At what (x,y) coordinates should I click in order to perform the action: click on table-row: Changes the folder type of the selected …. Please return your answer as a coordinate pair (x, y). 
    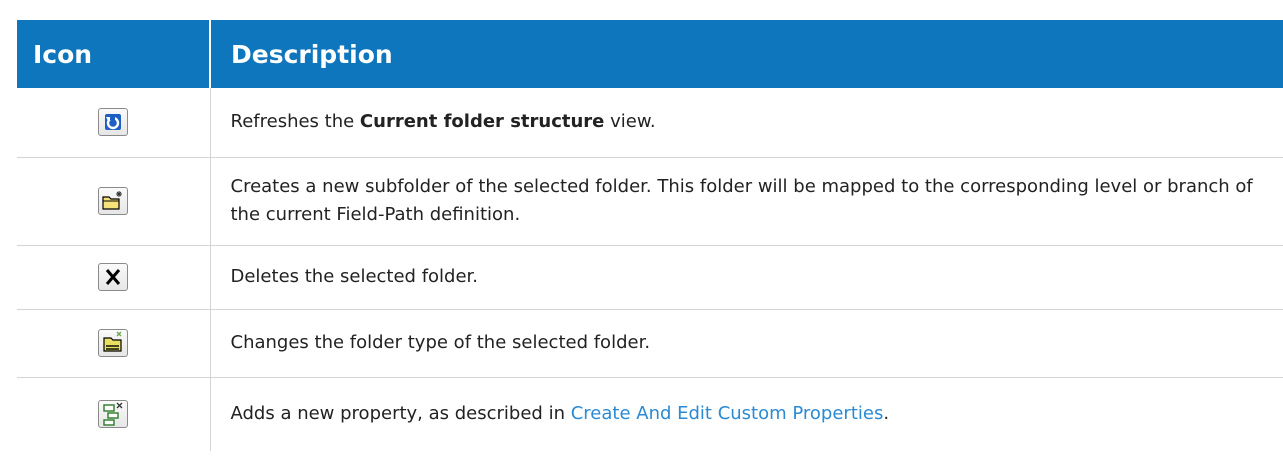
    Looking at the image, I should click on (650, 343).